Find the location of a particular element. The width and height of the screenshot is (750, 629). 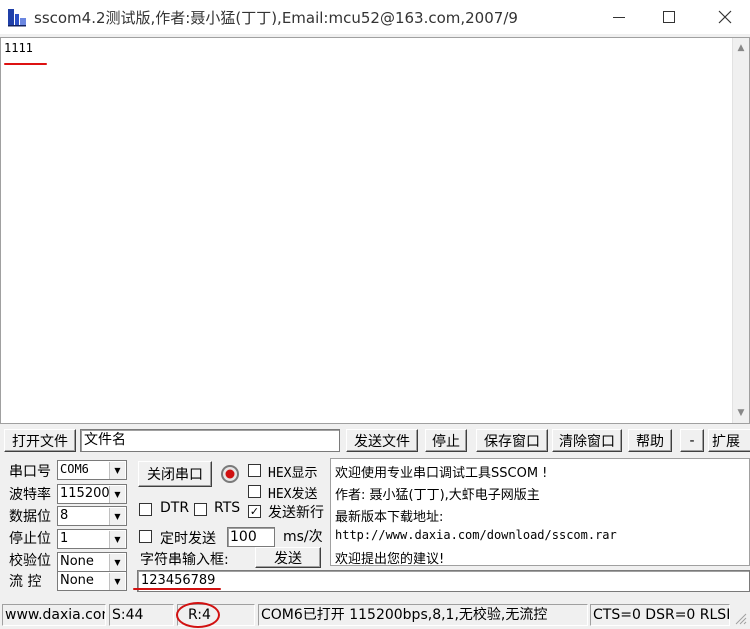

baud-select: 115200 ▼ is located at coordinates (92, 494).